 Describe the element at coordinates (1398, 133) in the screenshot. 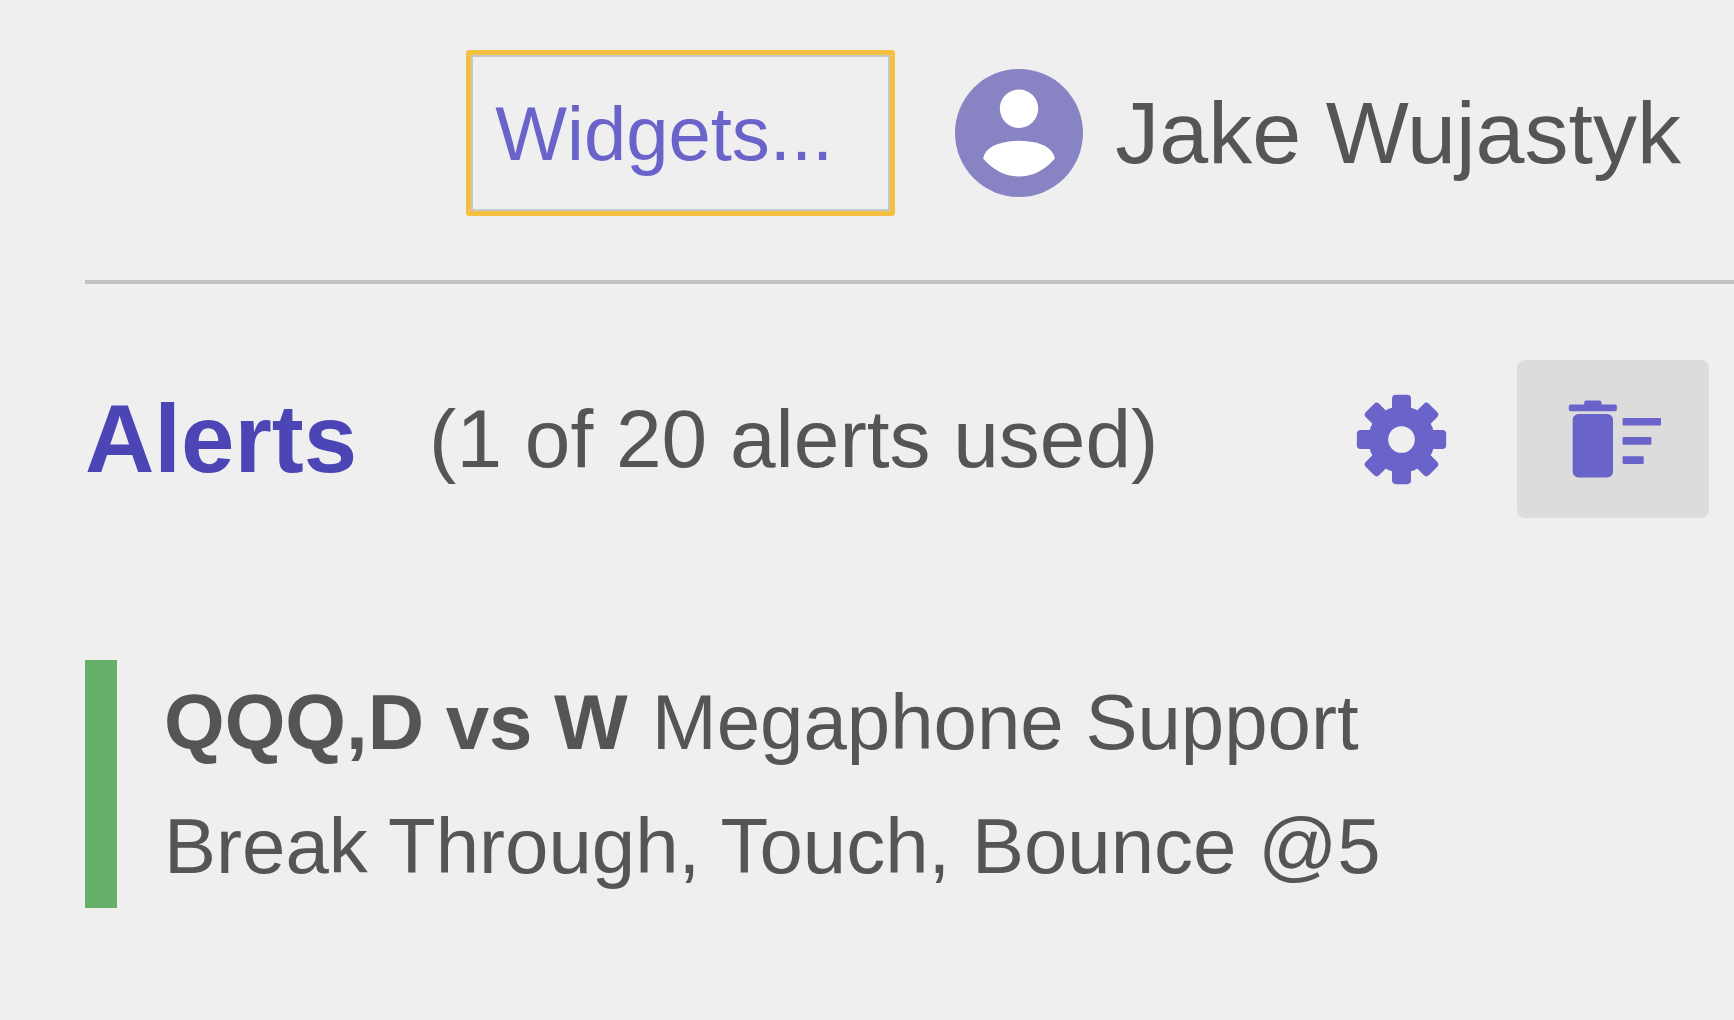

I see `user-name: Jake Wujastyk` at that location.